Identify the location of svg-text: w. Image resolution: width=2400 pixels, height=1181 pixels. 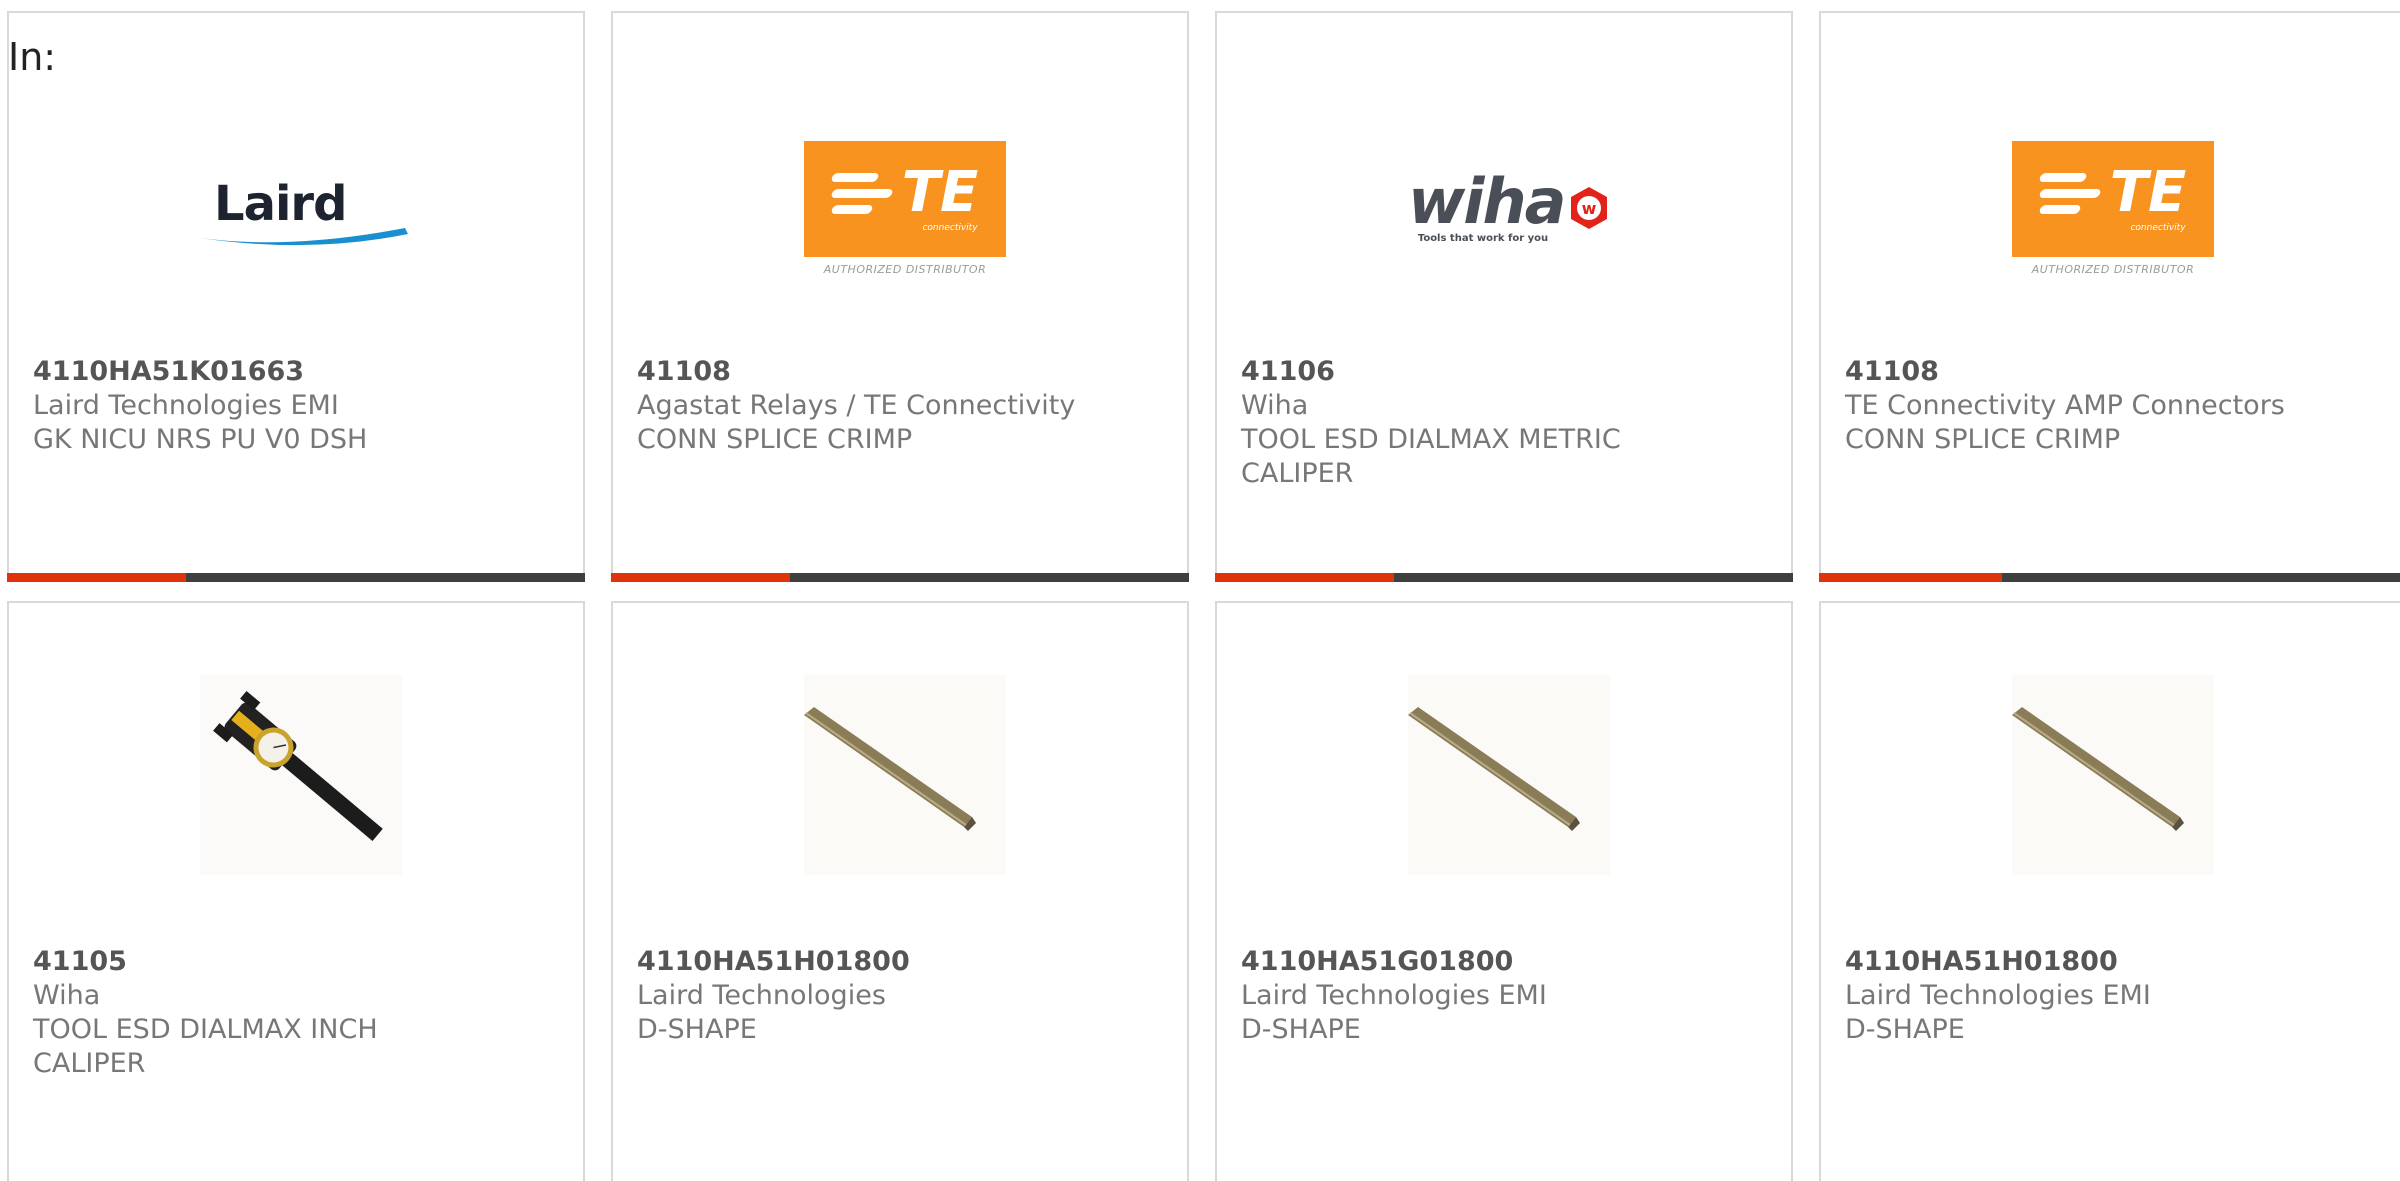
(1589, 208).